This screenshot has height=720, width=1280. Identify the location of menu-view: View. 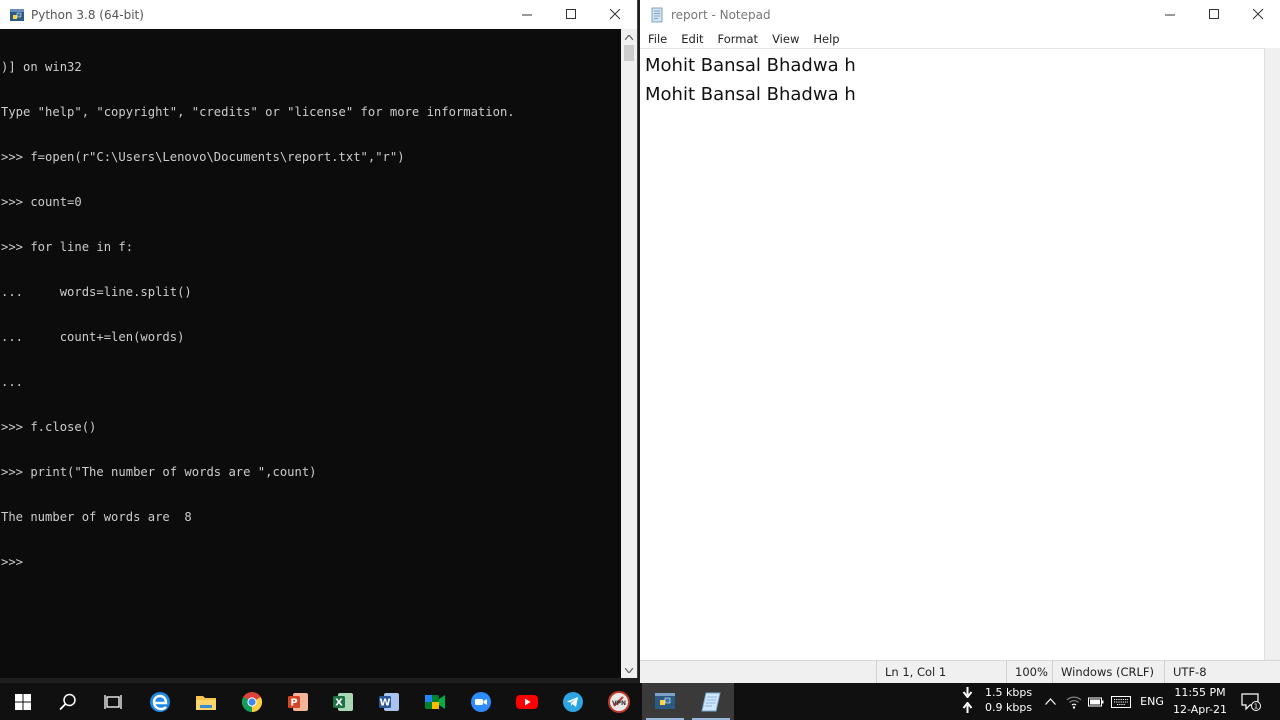
(785, 39).